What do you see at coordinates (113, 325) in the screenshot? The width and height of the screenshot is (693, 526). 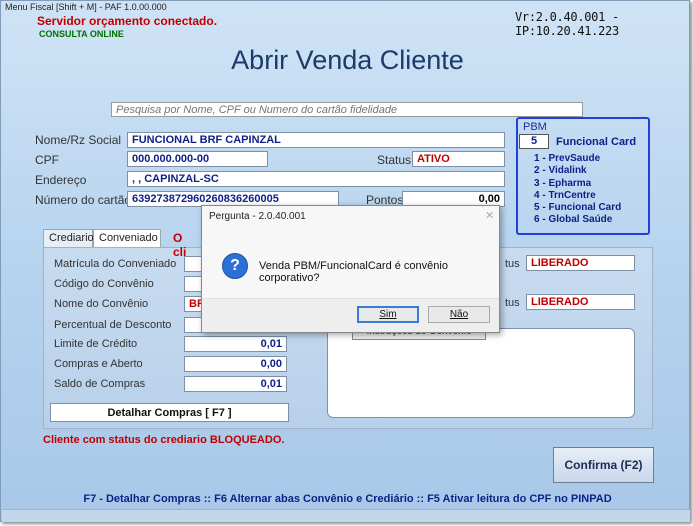 I see `percentual-label: Percentual de Desconto` at bounding box center [113, 325].